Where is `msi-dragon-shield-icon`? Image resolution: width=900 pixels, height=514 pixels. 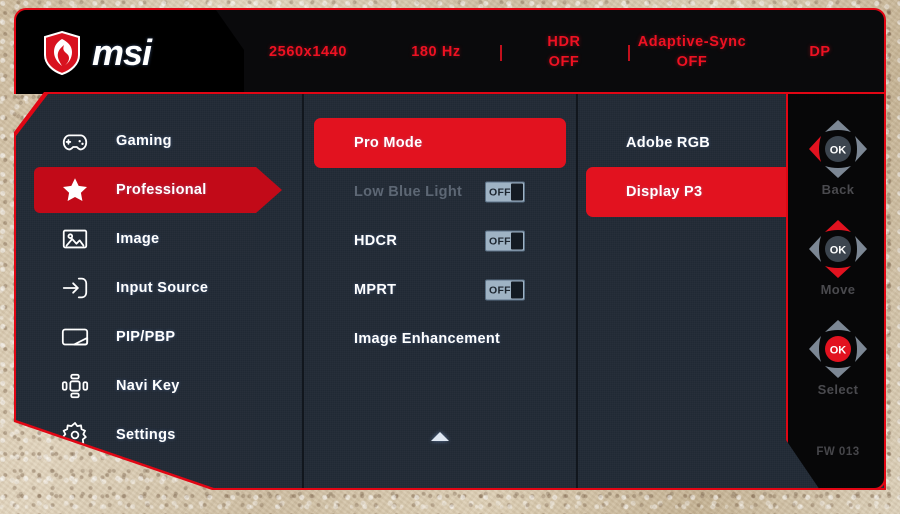
msi-dragon-shield-icon is located at coordinates (62, 53).